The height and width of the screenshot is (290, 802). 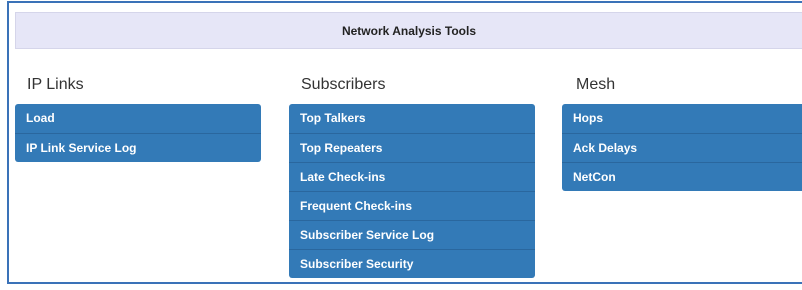 I want to click on menu-item-subscriber-security: Subscriber Security, so click(x=412, y=263).